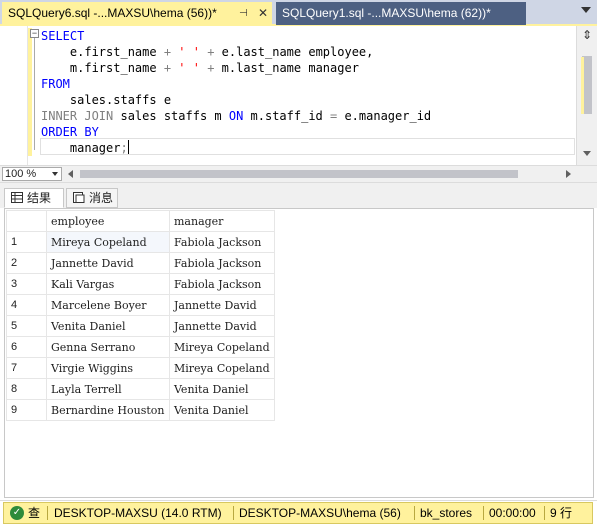  What do you see at coordinates (39, 198) in the screenshot?
I see `tab-results-label: 结果` at bounding box center [39, 198].